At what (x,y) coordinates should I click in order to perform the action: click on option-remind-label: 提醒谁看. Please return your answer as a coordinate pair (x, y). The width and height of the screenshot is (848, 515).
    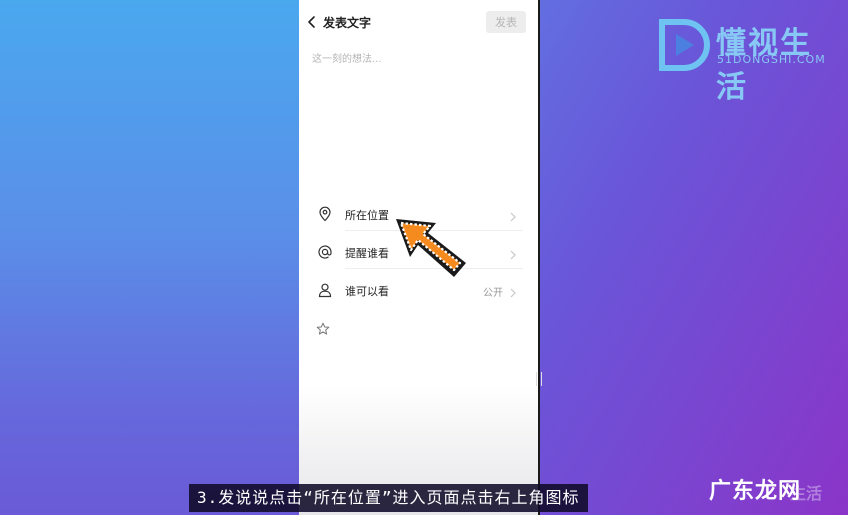
    Looking at the image, I should click on (367, 253).